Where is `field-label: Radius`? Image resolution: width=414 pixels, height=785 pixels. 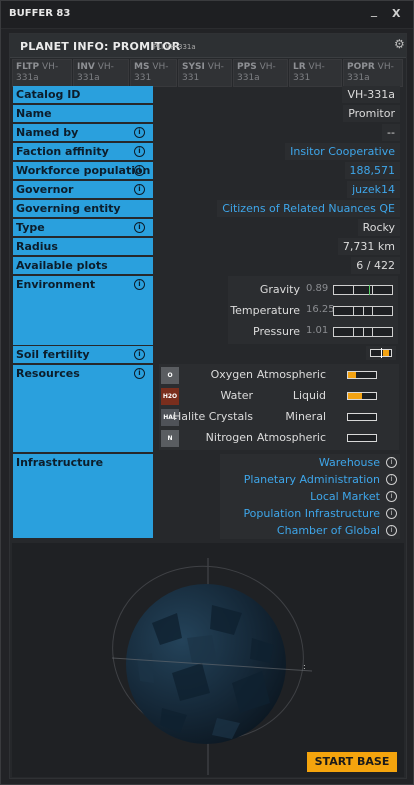
field-label: Radius is located at coordinates (37, 246).